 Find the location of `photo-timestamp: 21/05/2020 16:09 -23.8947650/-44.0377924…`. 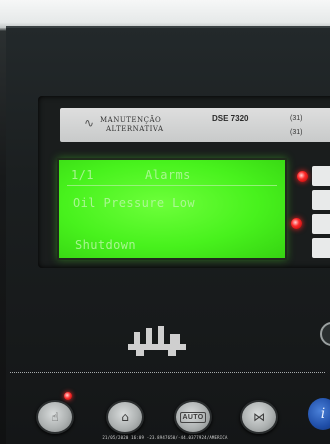

photo-timestamp: 21/05/2020 16:09 -23.8947650/-44.0377924… is located at coordinates (165, 437).